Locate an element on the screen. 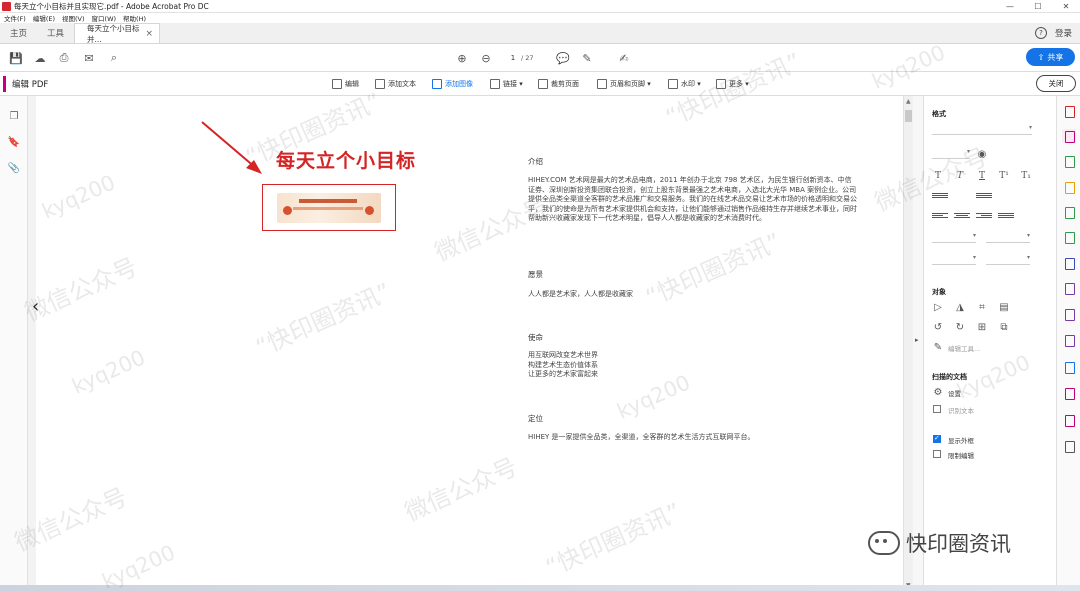 This screenshot has width=1080, height=591. fill-sign-tool-icon is located at coordinates (1069, 288).